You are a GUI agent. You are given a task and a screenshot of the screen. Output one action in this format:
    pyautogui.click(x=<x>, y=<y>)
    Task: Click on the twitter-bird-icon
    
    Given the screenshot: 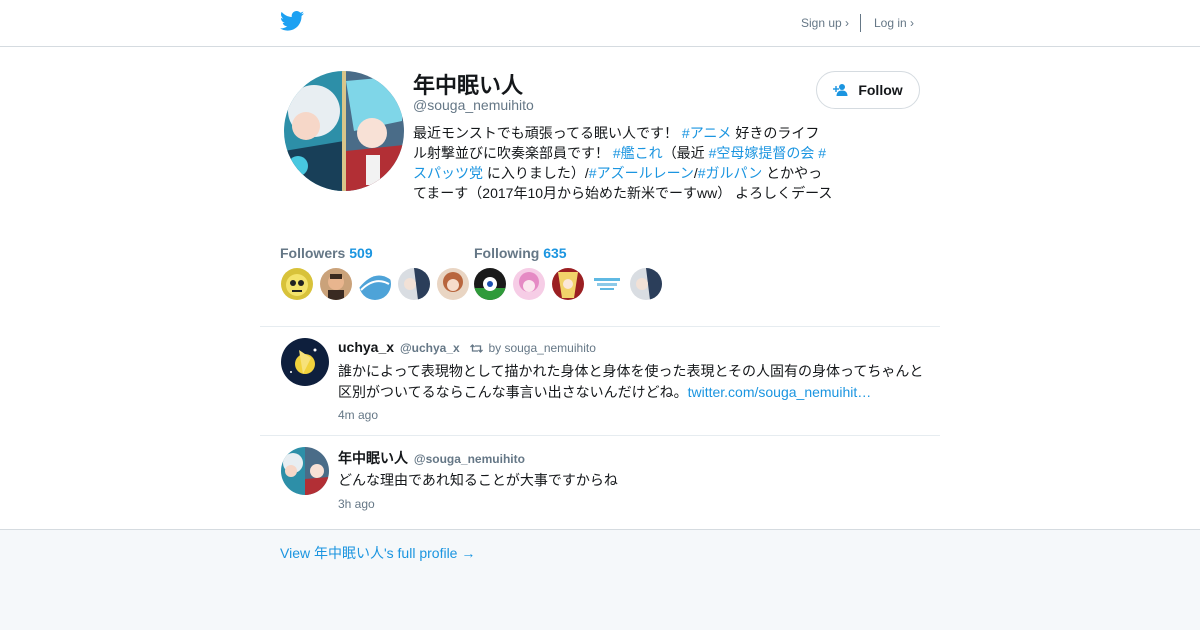 What is the action you would take?
    pyautogui.click(x=292, y=21)
    